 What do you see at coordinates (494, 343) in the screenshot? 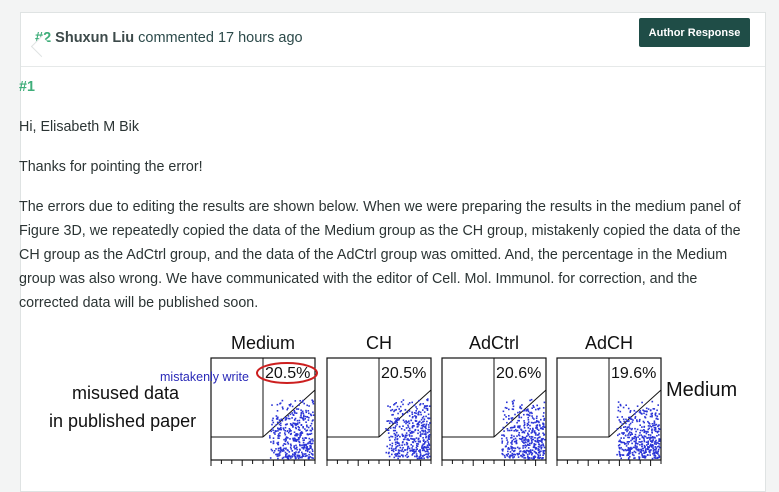
I see `panel-title: AdCtrl` at bounding box center [494, 343].